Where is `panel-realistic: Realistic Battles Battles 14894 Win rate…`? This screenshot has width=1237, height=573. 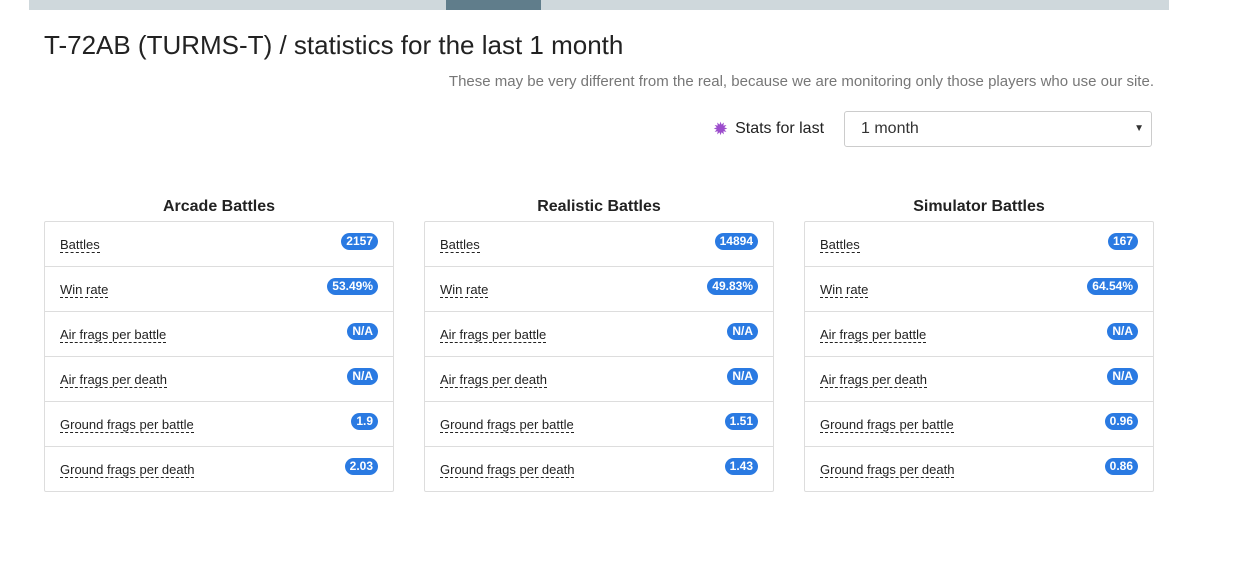 panel-realistic: Realistic Battles Battles 14894 Win rate… is located at coordinates (599, 345).